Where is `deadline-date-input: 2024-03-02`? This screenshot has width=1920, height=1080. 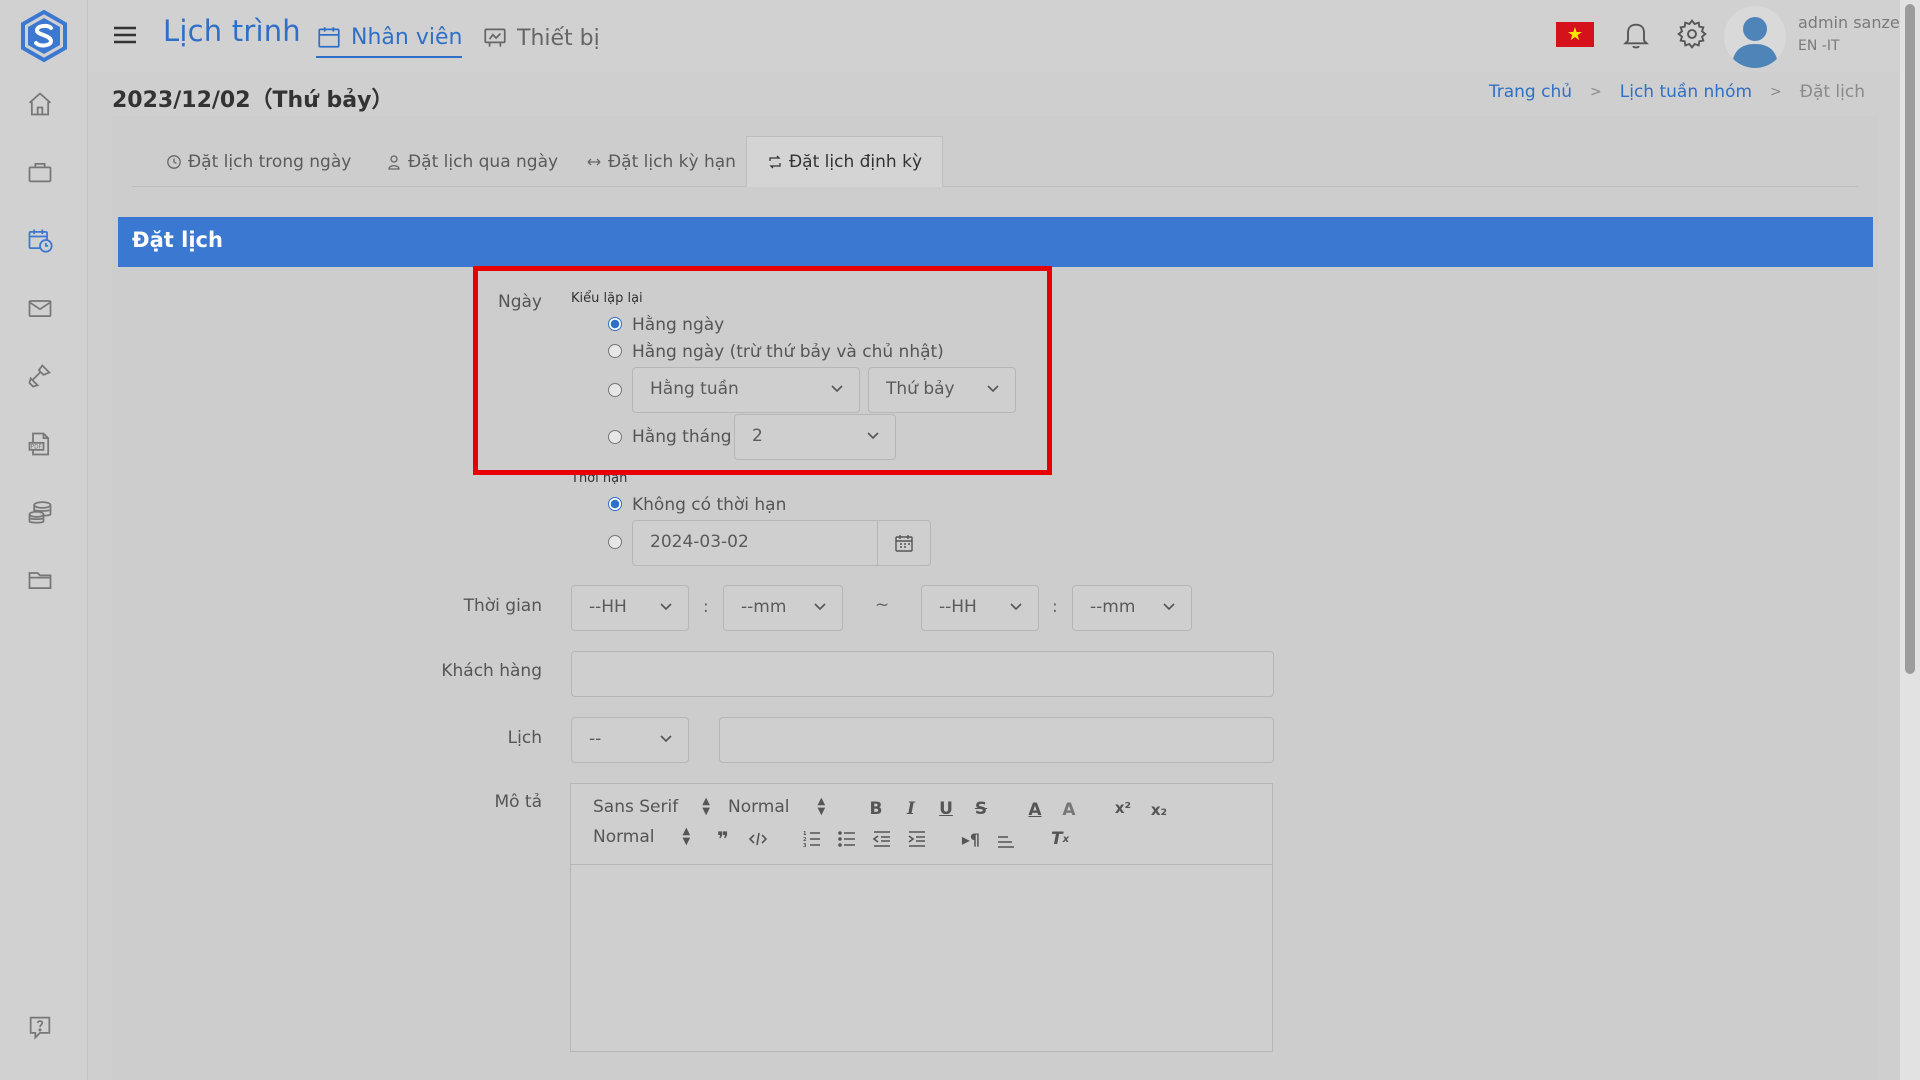
deadline-date-input: 2024-03-02 is located at coordinates (781, 543).